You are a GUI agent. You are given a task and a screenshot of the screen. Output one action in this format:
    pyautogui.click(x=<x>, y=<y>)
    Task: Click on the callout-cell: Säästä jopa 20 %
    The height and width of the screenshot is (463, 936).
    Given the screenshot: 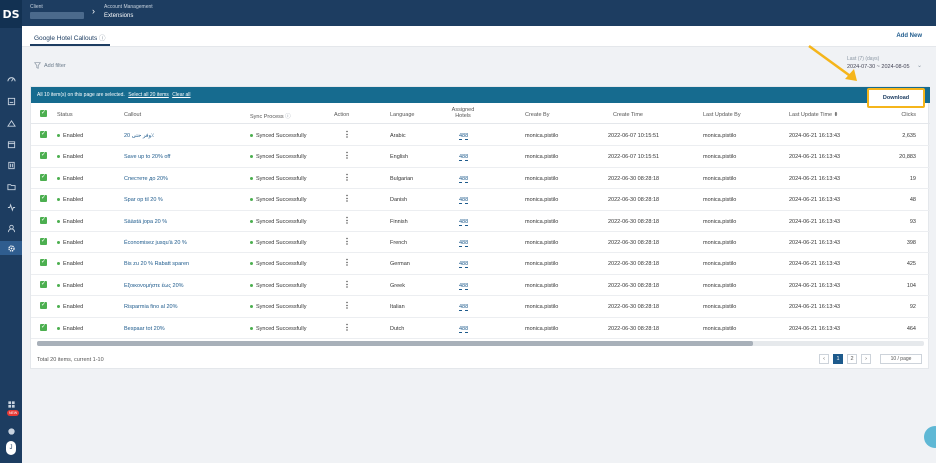 What is the action you would take?
    pyautogui.click(x=145, y=222)
    